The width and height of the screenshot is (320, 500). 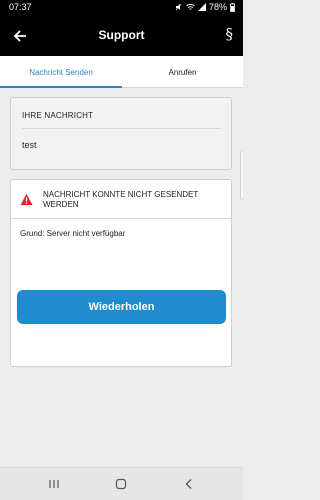 What do you see at coordinates (20, 7) in the screenshot?
I see `status-time: 07:37` at bounding box center [20, 7].